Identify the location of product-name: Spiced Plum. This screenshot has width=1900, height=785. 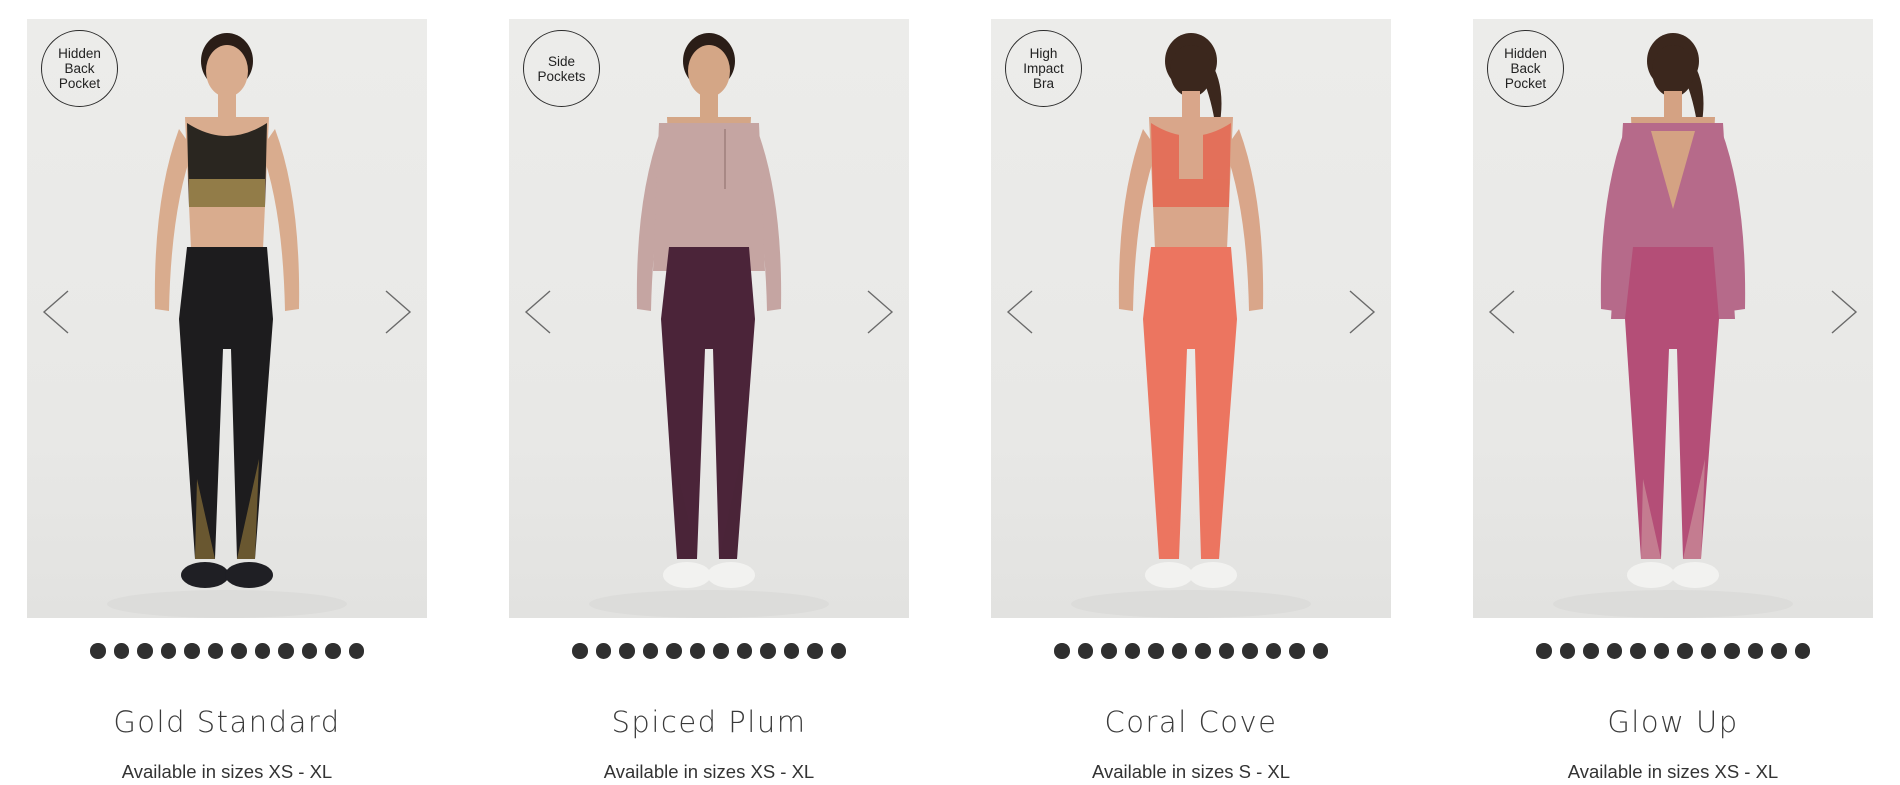
(709, 722).